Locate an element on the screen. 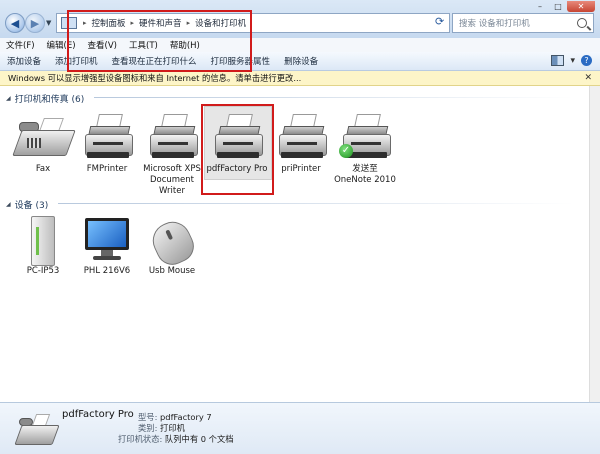 This screenshot has width=600, height=454. search-input: 搜索 设备和打印机 is located at coordinates (515, 23).